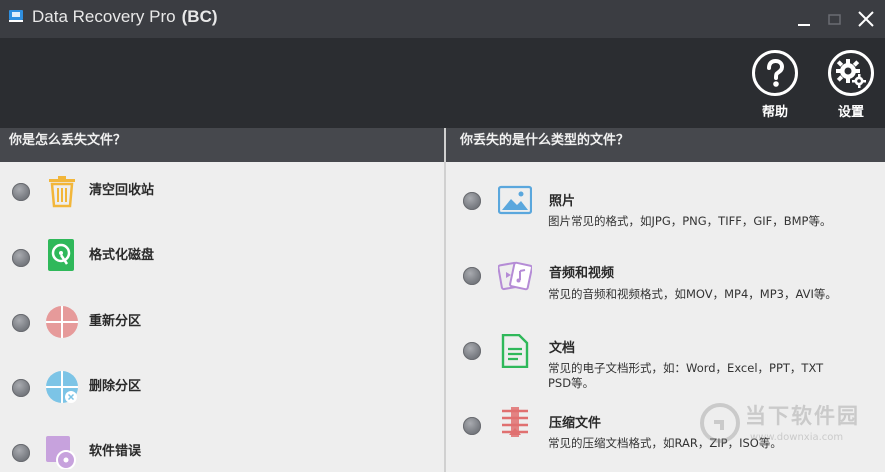 The width and height of the screenshot is (885, 472). What do you see at coordinates (797, 437) in the screenshot?
I see `watermark-url: www.downxia.com` at bounding box center [797, 437].